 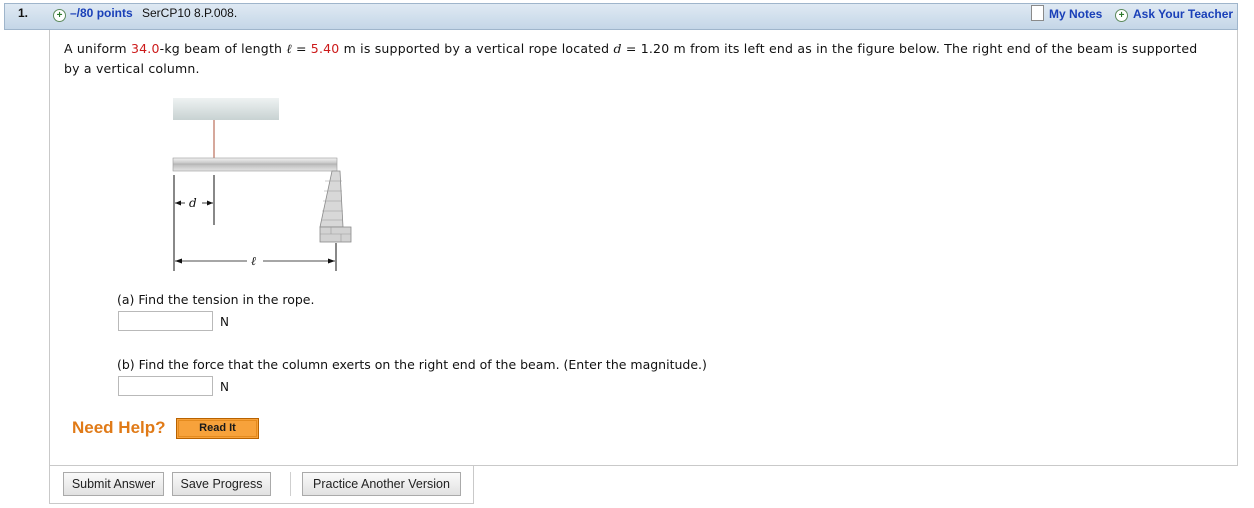 What do you see at coordinates (325, 48) in the screenshot?
I see `length-value: 5.40` at bounding box center [325, 48].